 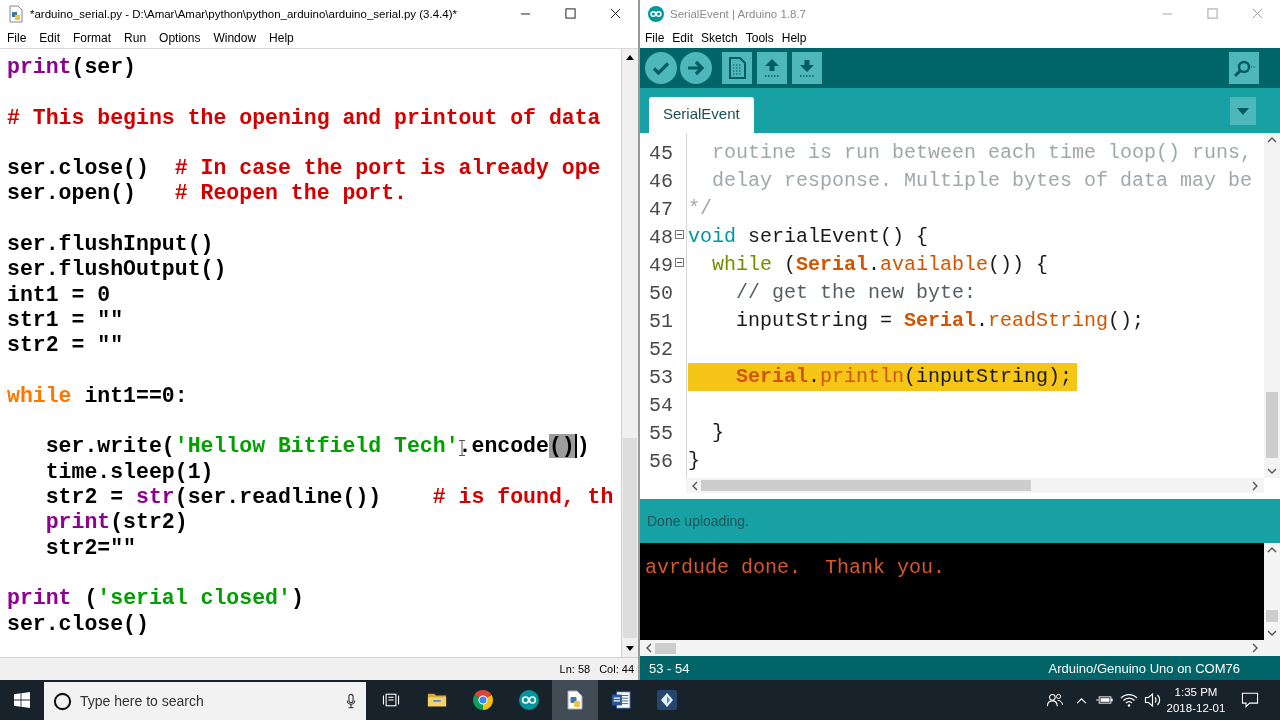 What do you see at coordinates (661, 377) in the screenshot?
I see `line-number: 53` at bounding box center [661, 377].